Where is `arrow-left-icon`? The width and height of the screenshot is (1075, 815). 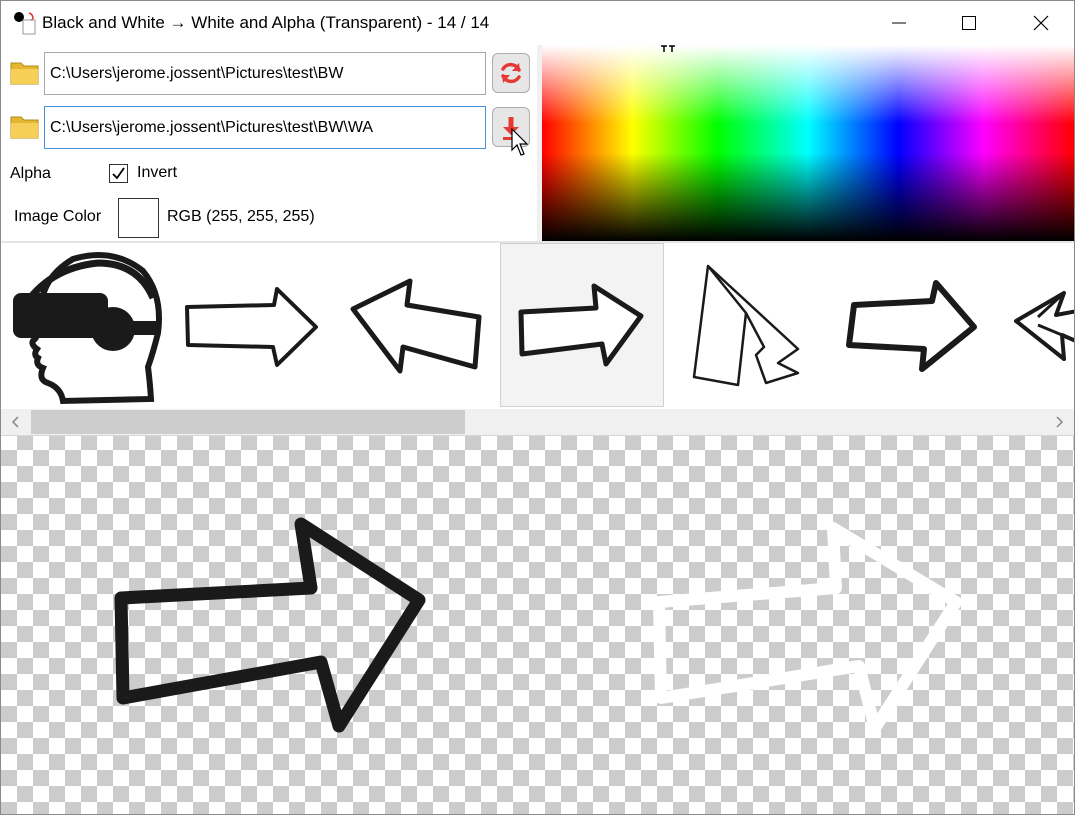 arrow-left-icon is located at coordinates (416, 326).